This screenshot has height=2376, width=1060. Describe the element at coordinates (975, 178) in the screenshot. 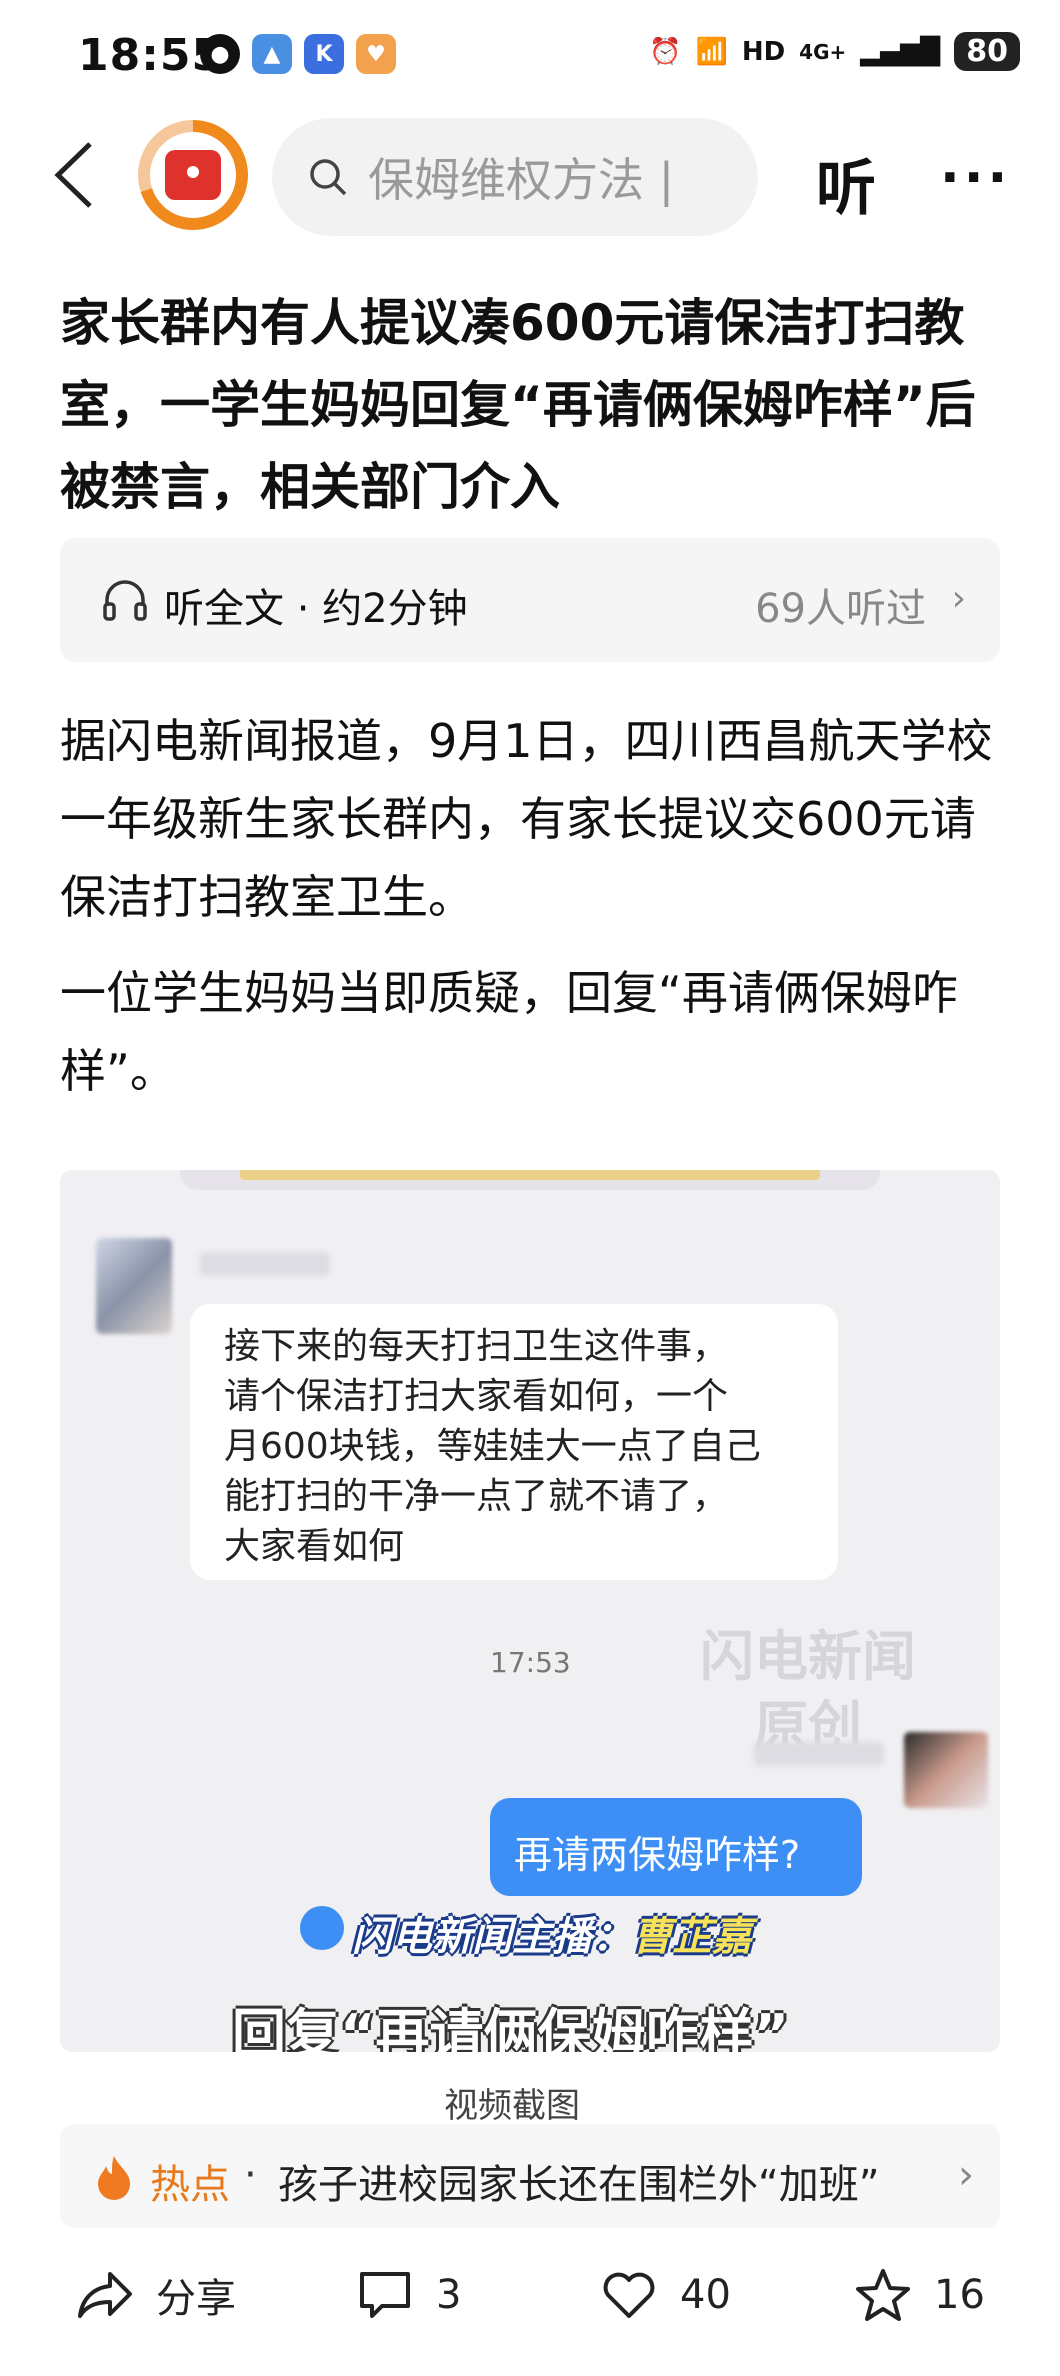

I see `more-button: ···` at that location.